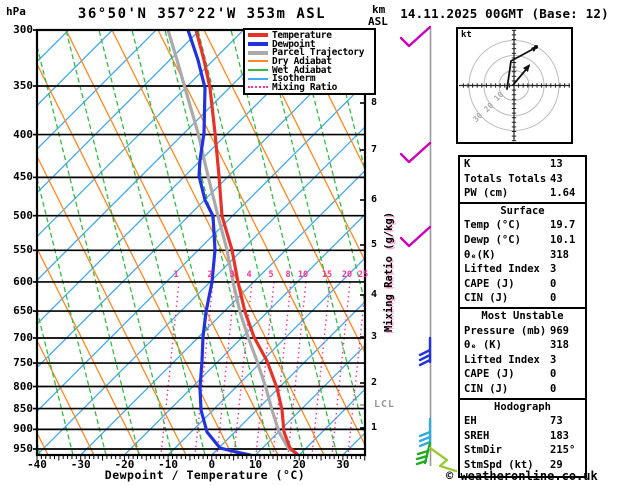 The image size is (629, 486). I want to click on stats-row: θₑ (K) 318, so click(522, 345).